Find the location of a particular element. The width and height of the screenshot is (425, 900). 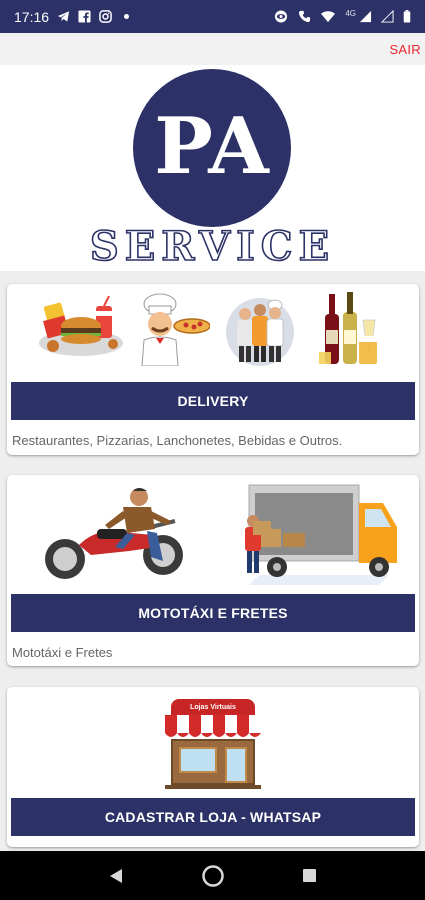

logo-initials: PA is located at coordinates (212, 146).